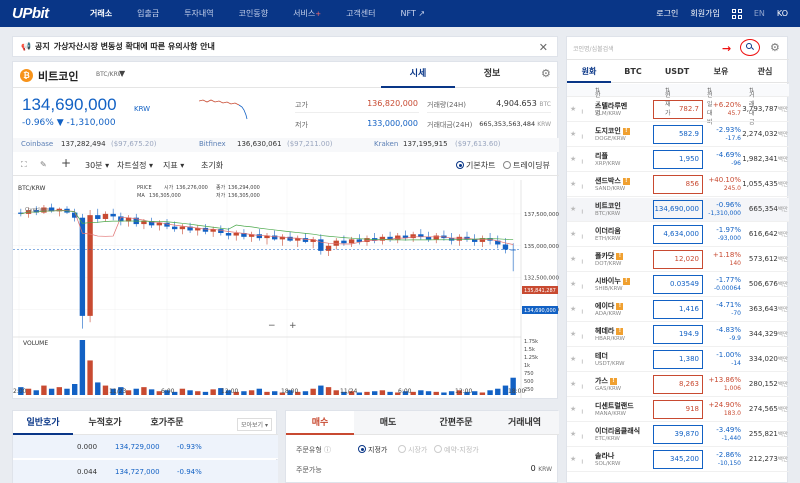 Image resolution: width=800 pixels, height=483 pixels. Describe the element at coordinates (543, 47) in the screenshot. I see `close-icon: ✕` at that location.